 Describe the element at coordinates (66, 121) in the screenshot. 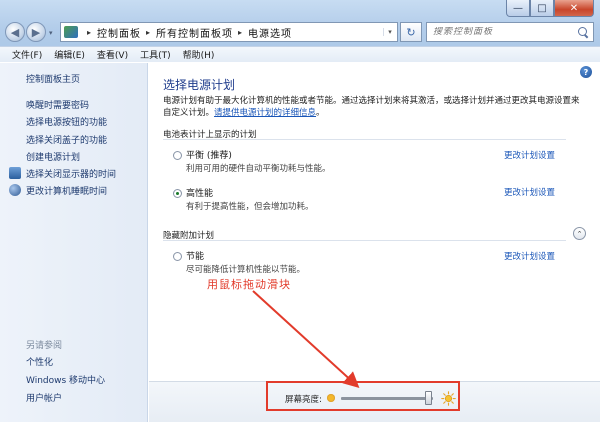

I see `sidebar-item-power-button: 选择电源按钮的功能` at that location.